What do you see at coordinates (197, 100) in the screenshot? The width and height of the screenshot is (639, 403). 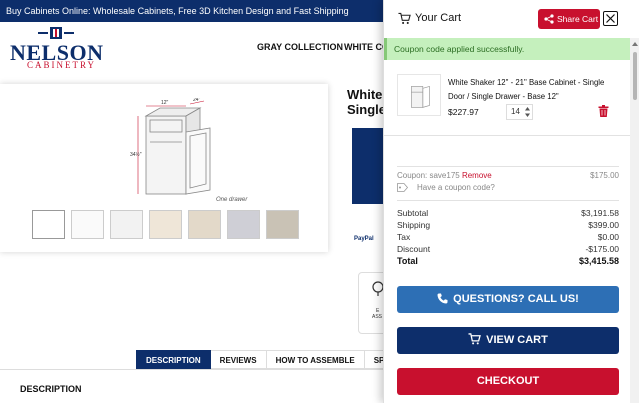 I see `svg-text: 24"` at bounding box center [197, 100].